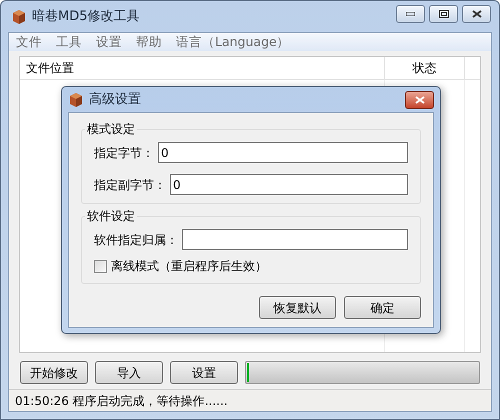 This screenshot has width=500, height=420. What do you see at coordinates (136, 240) in the screenshot?
I see `field-label: 软件指定归属：` at bounding box center [136, 240].